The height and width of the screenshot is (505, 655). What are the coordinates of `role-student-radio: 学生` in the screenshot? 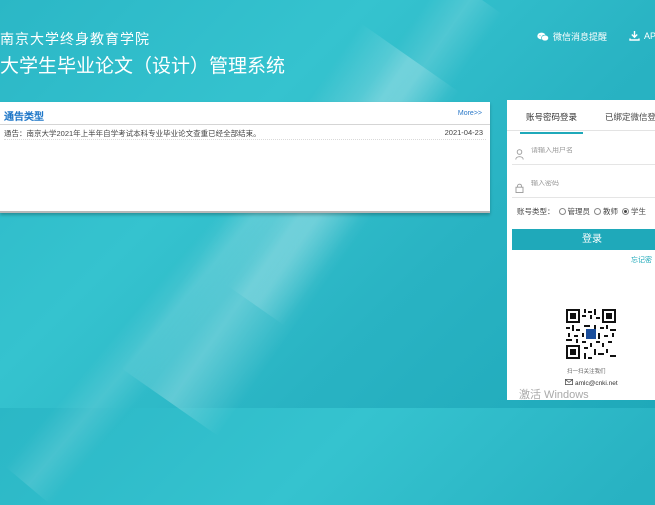 It's located at (634, 211).